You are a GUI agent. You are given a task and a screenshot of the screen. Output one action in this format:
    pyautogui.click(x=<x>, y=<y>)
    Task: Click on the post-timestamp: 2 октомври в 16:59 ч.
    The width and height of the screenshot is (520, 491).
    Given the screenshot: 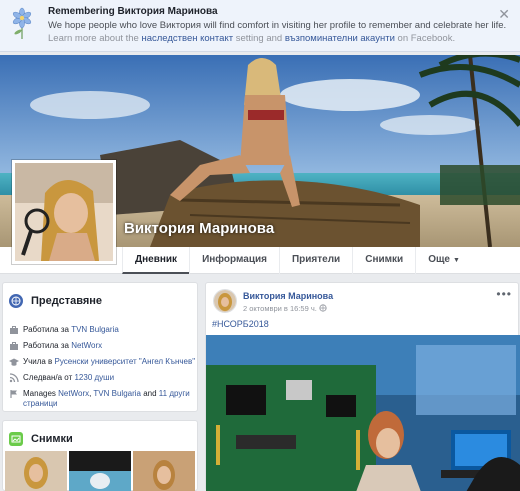 What is the action you would take?
    pyautogui.click(x=285, y=308)
    